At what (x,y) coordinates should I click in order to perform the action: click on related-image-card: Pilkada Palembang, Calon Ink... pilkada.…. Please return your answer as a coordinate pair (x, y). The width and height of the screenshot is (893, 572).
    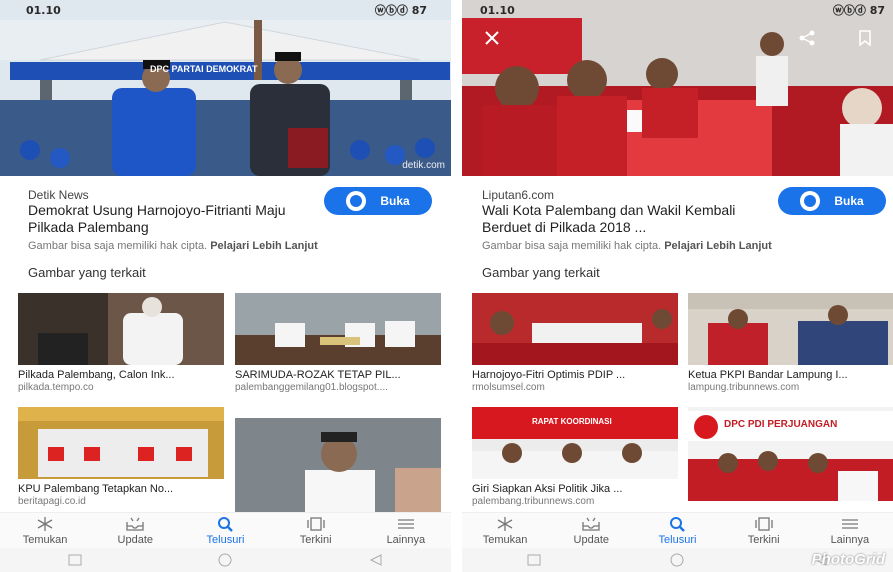
    Looking at the image, I should click on (121, 343).